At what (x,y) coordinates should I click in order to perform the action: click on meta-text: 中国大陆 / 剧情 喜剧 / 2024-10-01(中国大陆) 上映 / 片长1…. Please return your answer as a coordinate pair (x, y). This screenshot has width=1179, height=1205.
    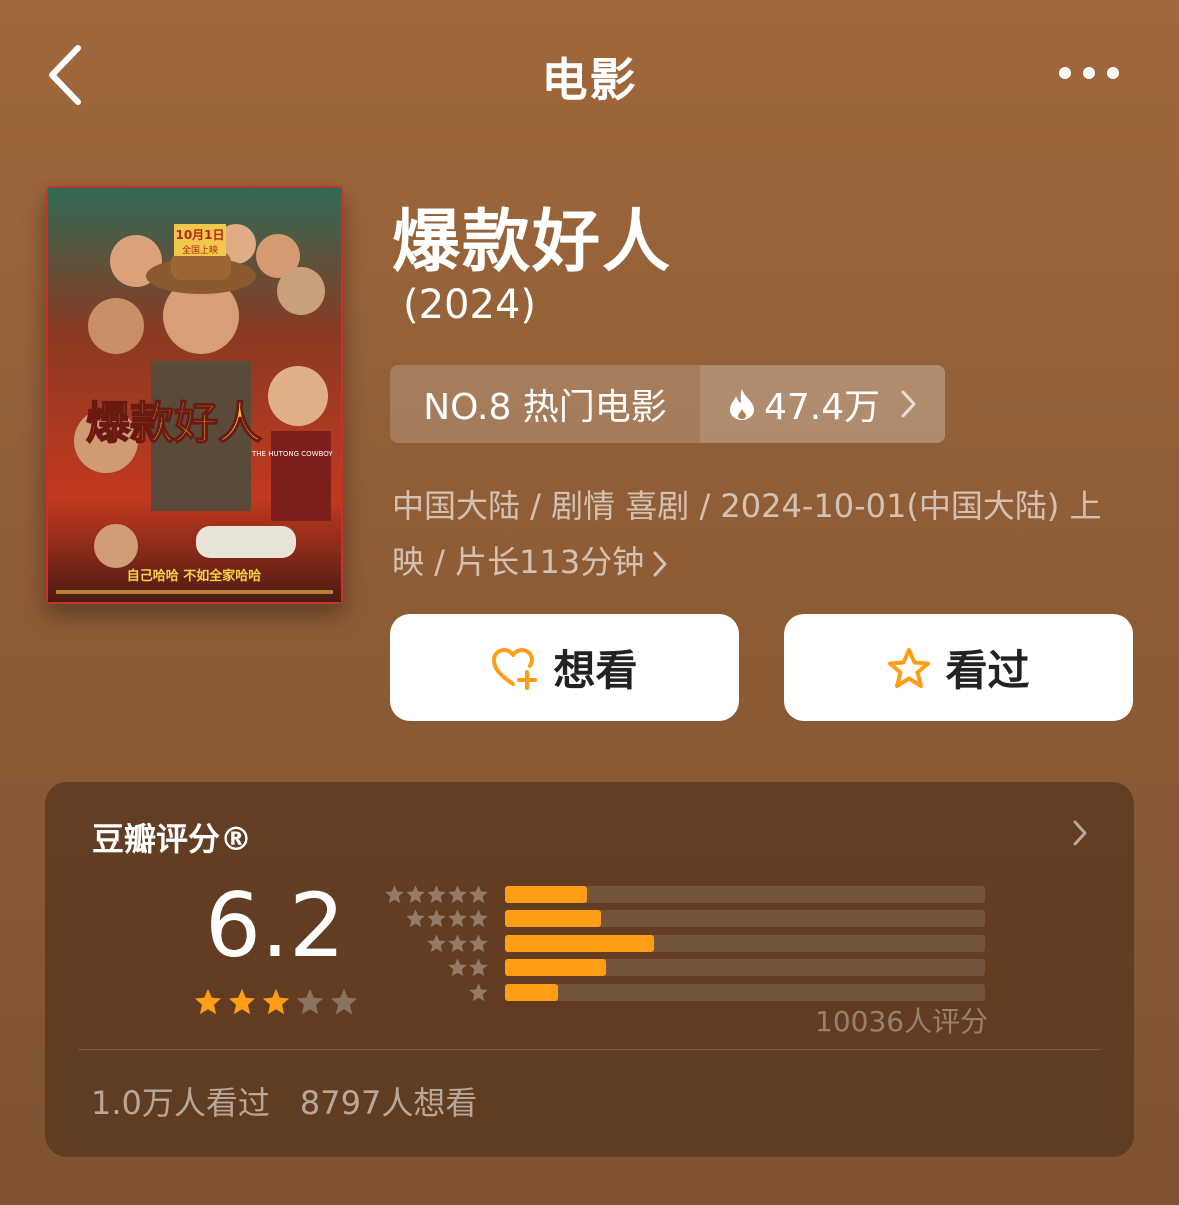
    Looking at the image, I should click on (747, 534).